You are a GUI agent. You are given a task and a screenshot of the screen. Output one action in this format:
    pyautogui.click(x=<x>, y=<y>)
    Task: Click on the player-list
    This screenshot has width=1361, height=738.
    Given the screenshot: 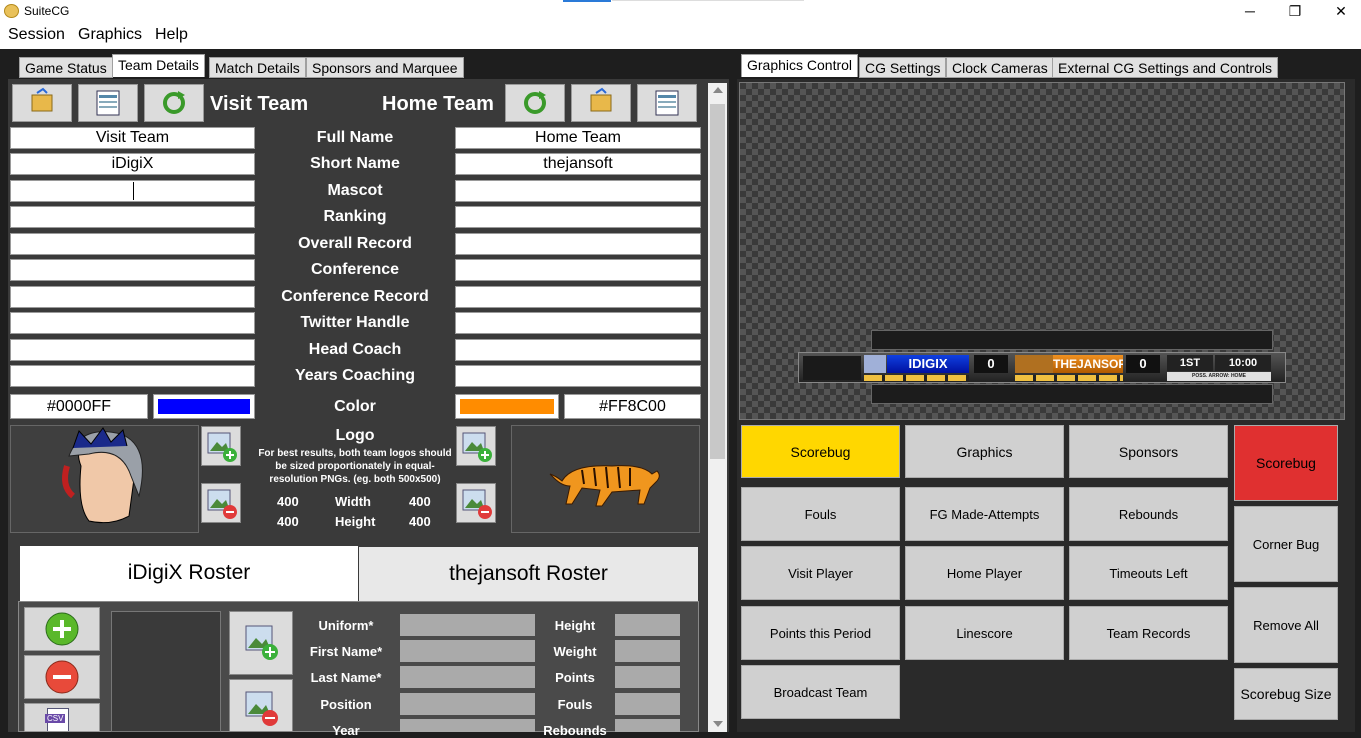 What is the action you would take?
    pyautogui.click(x=166, y=671)
    